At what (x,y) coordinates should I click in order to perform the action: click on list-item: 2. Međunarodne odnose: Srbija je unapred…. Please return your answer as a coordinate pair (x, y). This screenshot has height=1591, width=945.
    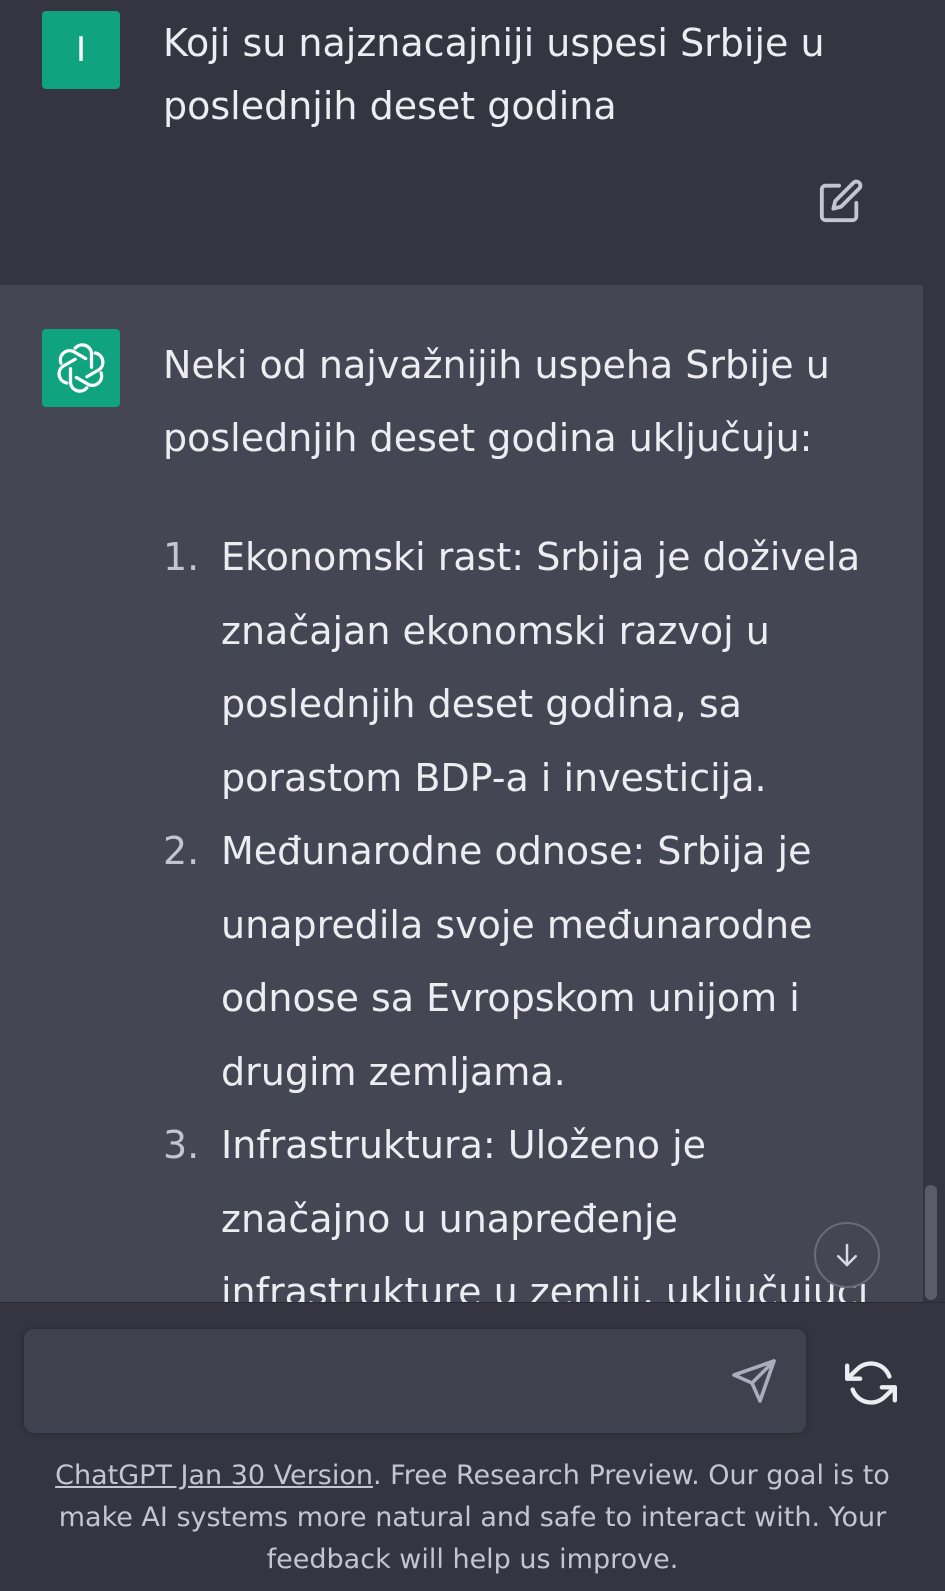
    Looking at the image, I should click on (523, 962).